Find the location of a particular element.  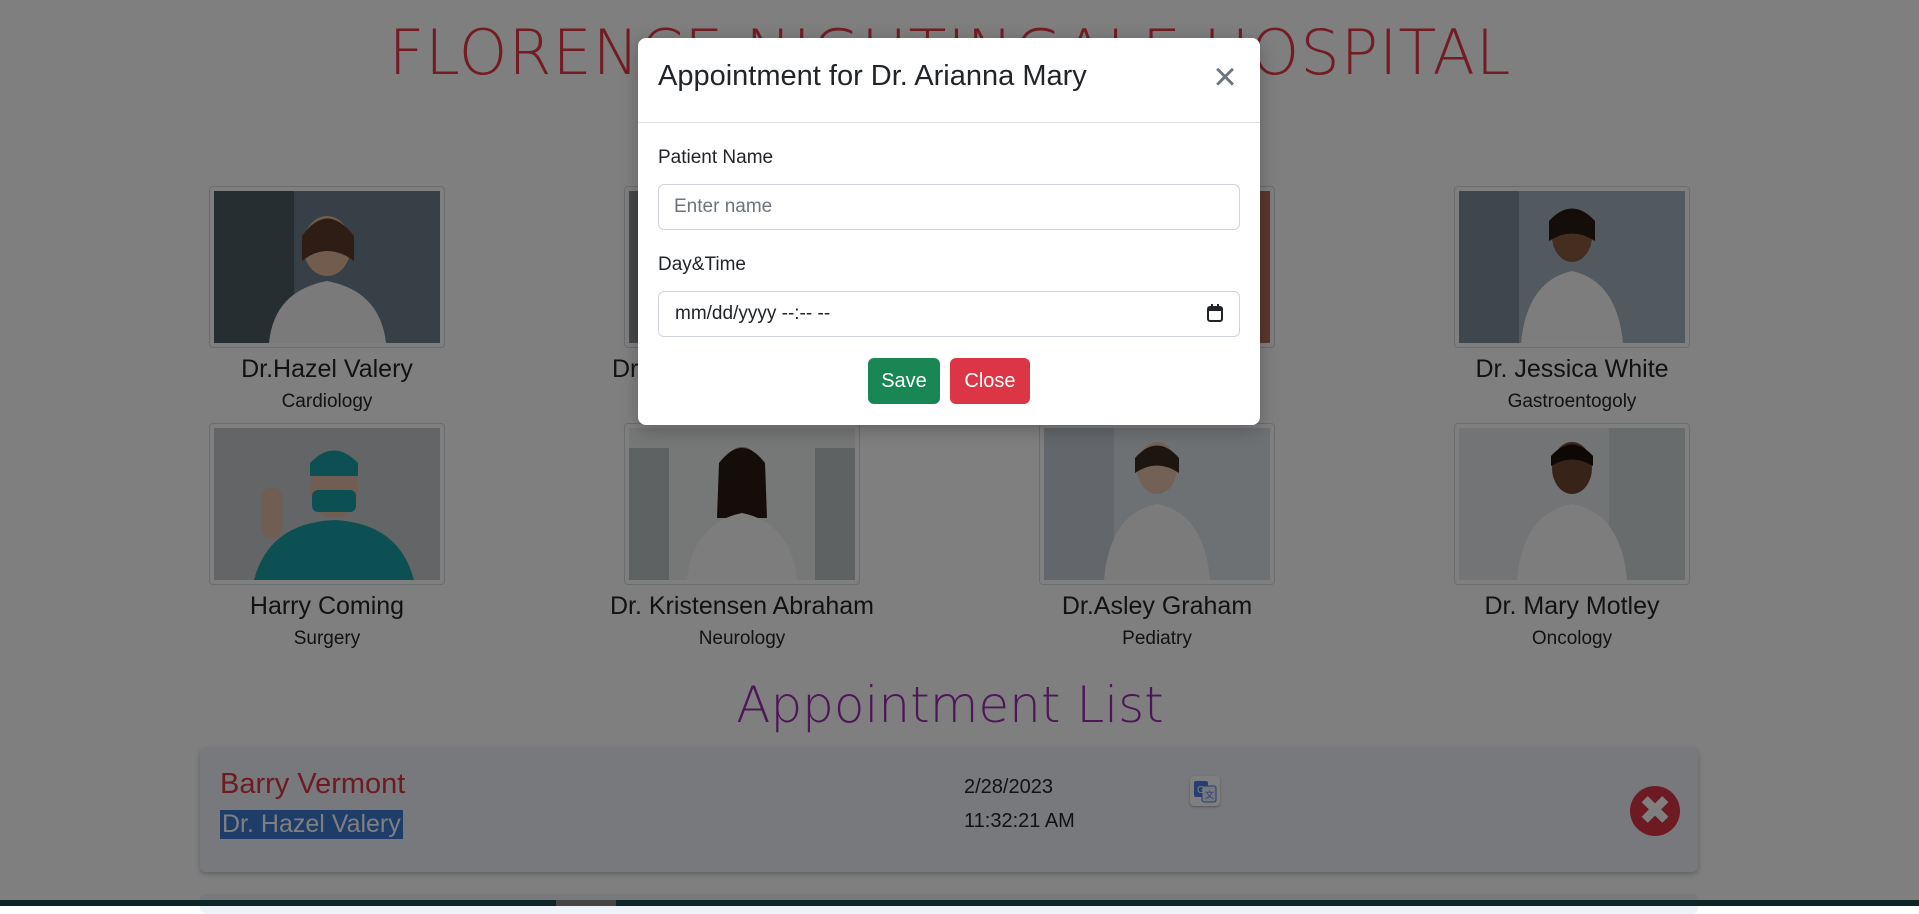

day-time-label: Day&Time is located at coordinates (702, 264).